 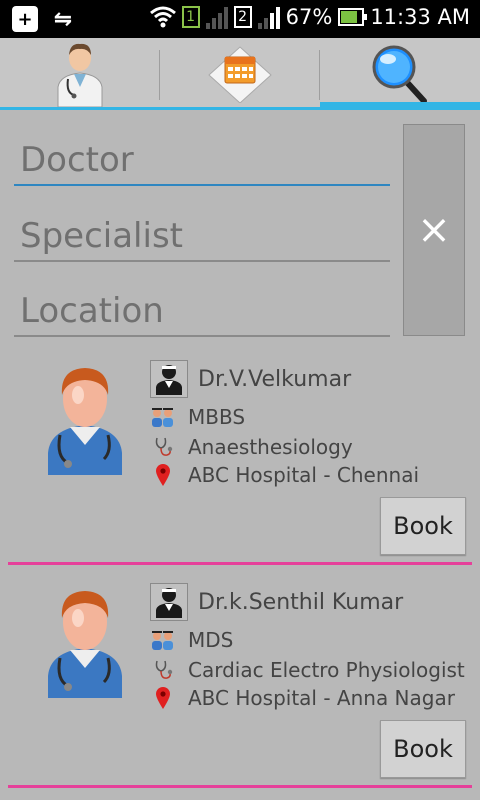 I want to click on status-bar: + ⇋ 1 2 67% 11:33 AM, so click(x=240, y=19).